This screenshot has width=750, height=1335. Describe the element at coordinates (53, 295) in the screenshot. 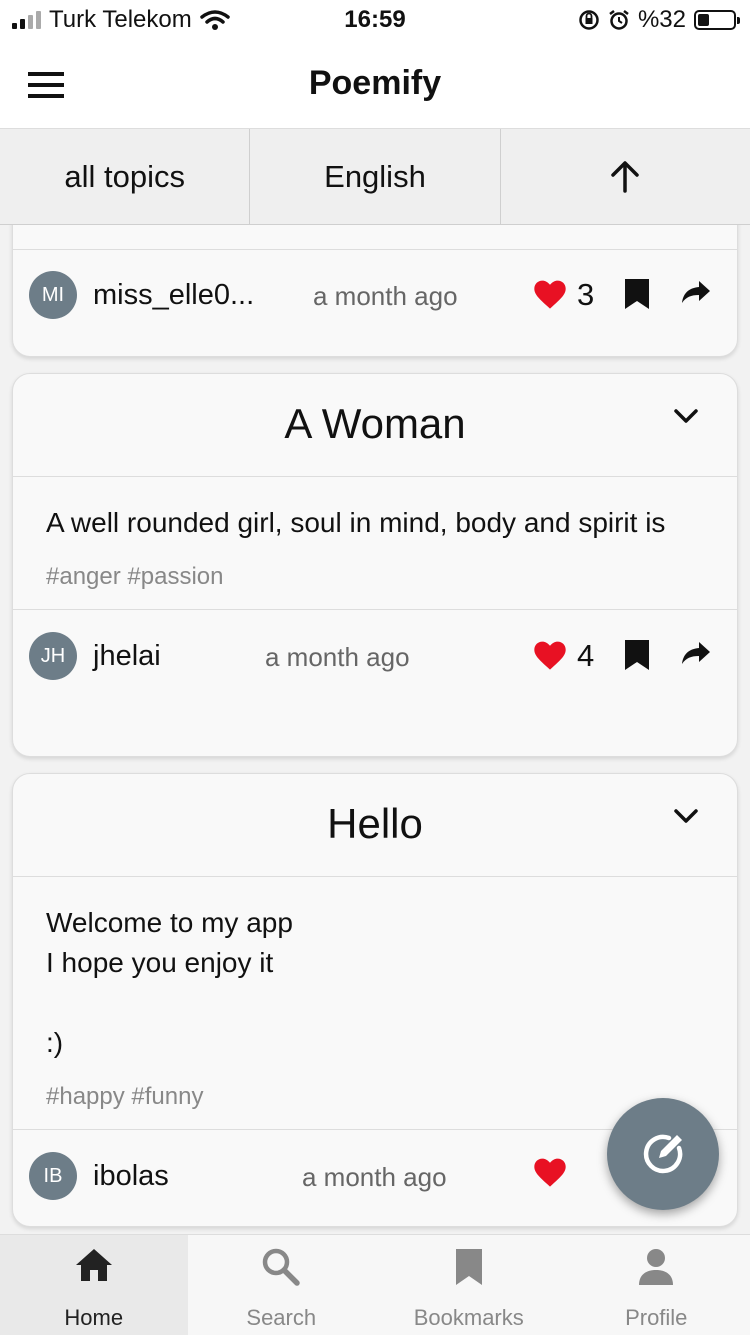

I see `avatar: MI` at that location.